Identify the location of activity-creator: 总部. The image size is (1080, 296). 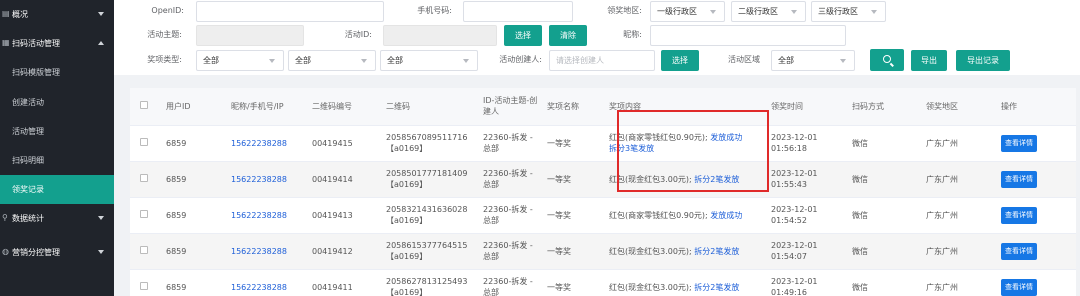
(491, 256).